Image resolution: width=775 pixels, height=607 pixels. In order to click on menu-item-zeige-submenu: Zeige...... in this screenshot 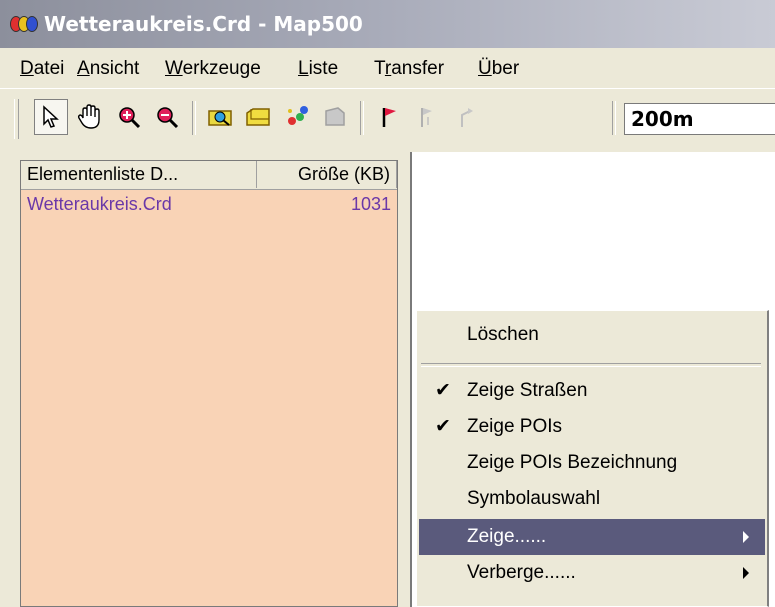, I will do `click(592, 537)`.